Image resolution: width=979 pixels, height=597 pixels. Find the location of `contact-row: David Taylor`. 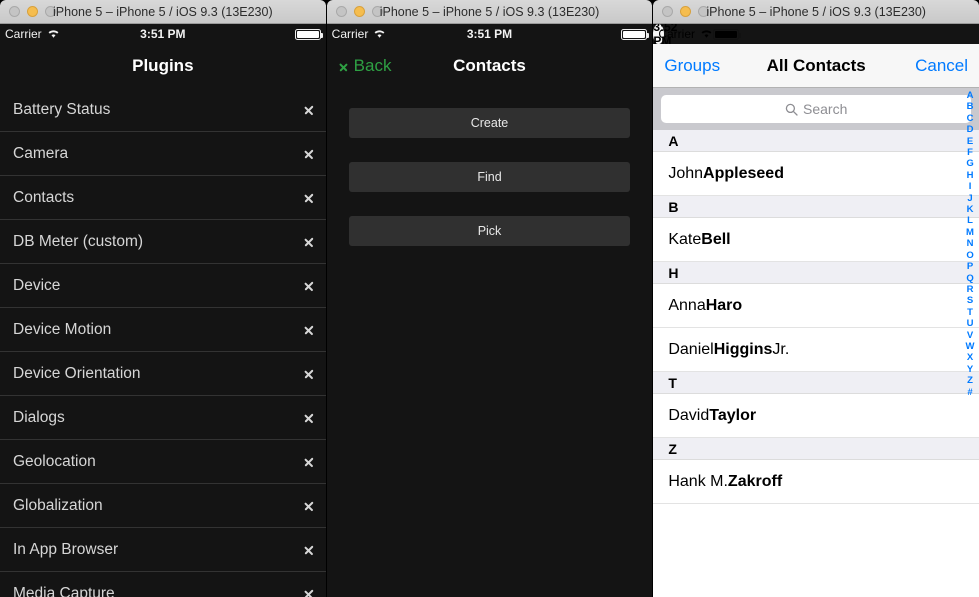

contact-row: David Taylor is located at coordinates (816, 416).